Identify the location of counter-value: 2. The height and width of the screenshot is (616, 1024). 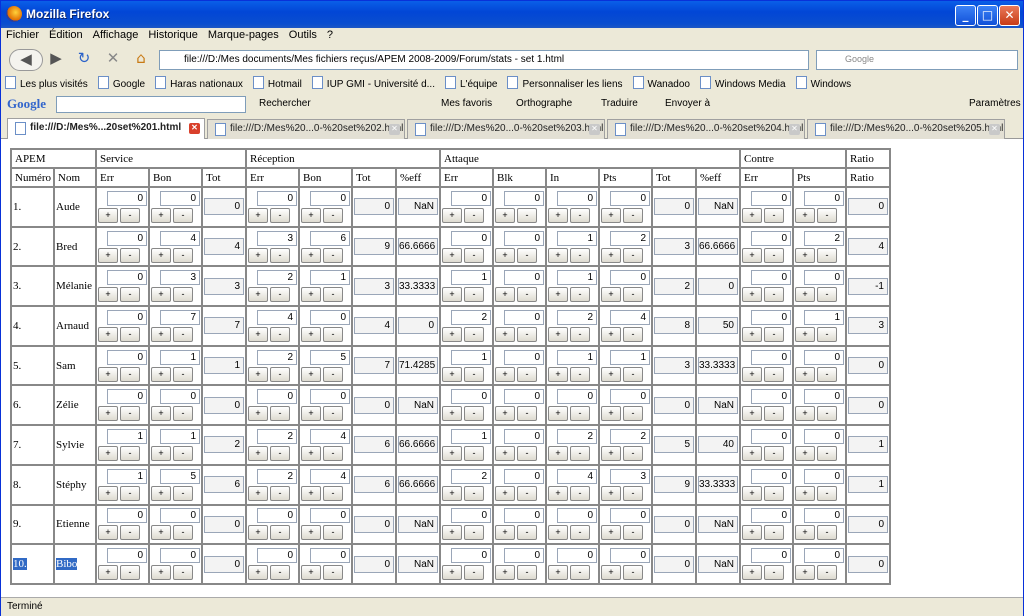
(630, 238).